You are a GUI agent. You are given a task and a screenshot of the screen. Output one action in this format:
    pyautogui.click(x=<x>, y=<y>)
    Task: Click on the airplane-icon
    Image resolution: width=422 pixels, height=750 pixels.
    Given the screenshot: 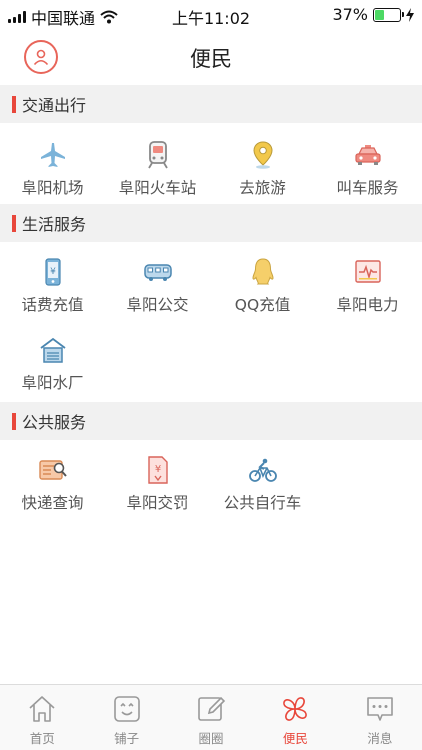 What is the action you would take?
    pyautogui.click(x=52, y=155)
    